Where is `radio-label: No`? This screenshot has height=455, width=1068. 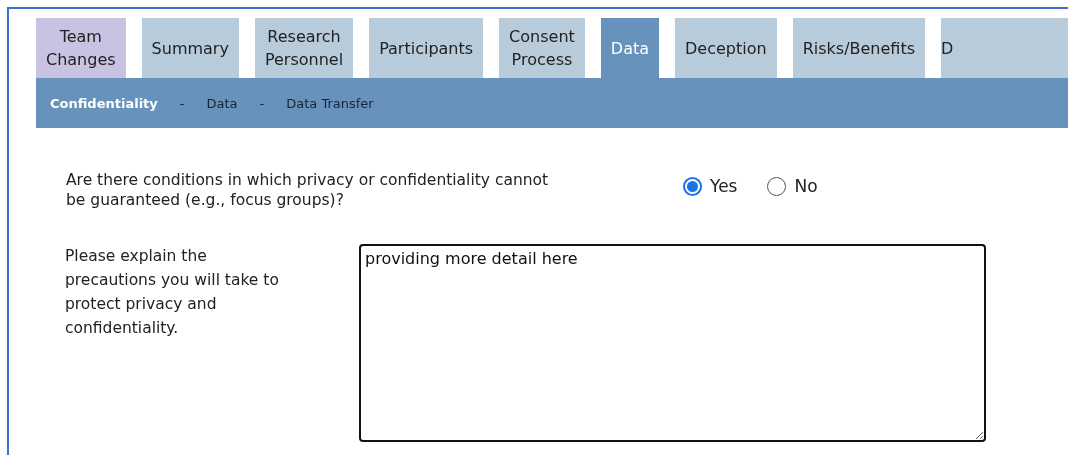
radio-label: No is located at coordinates (806, 186).